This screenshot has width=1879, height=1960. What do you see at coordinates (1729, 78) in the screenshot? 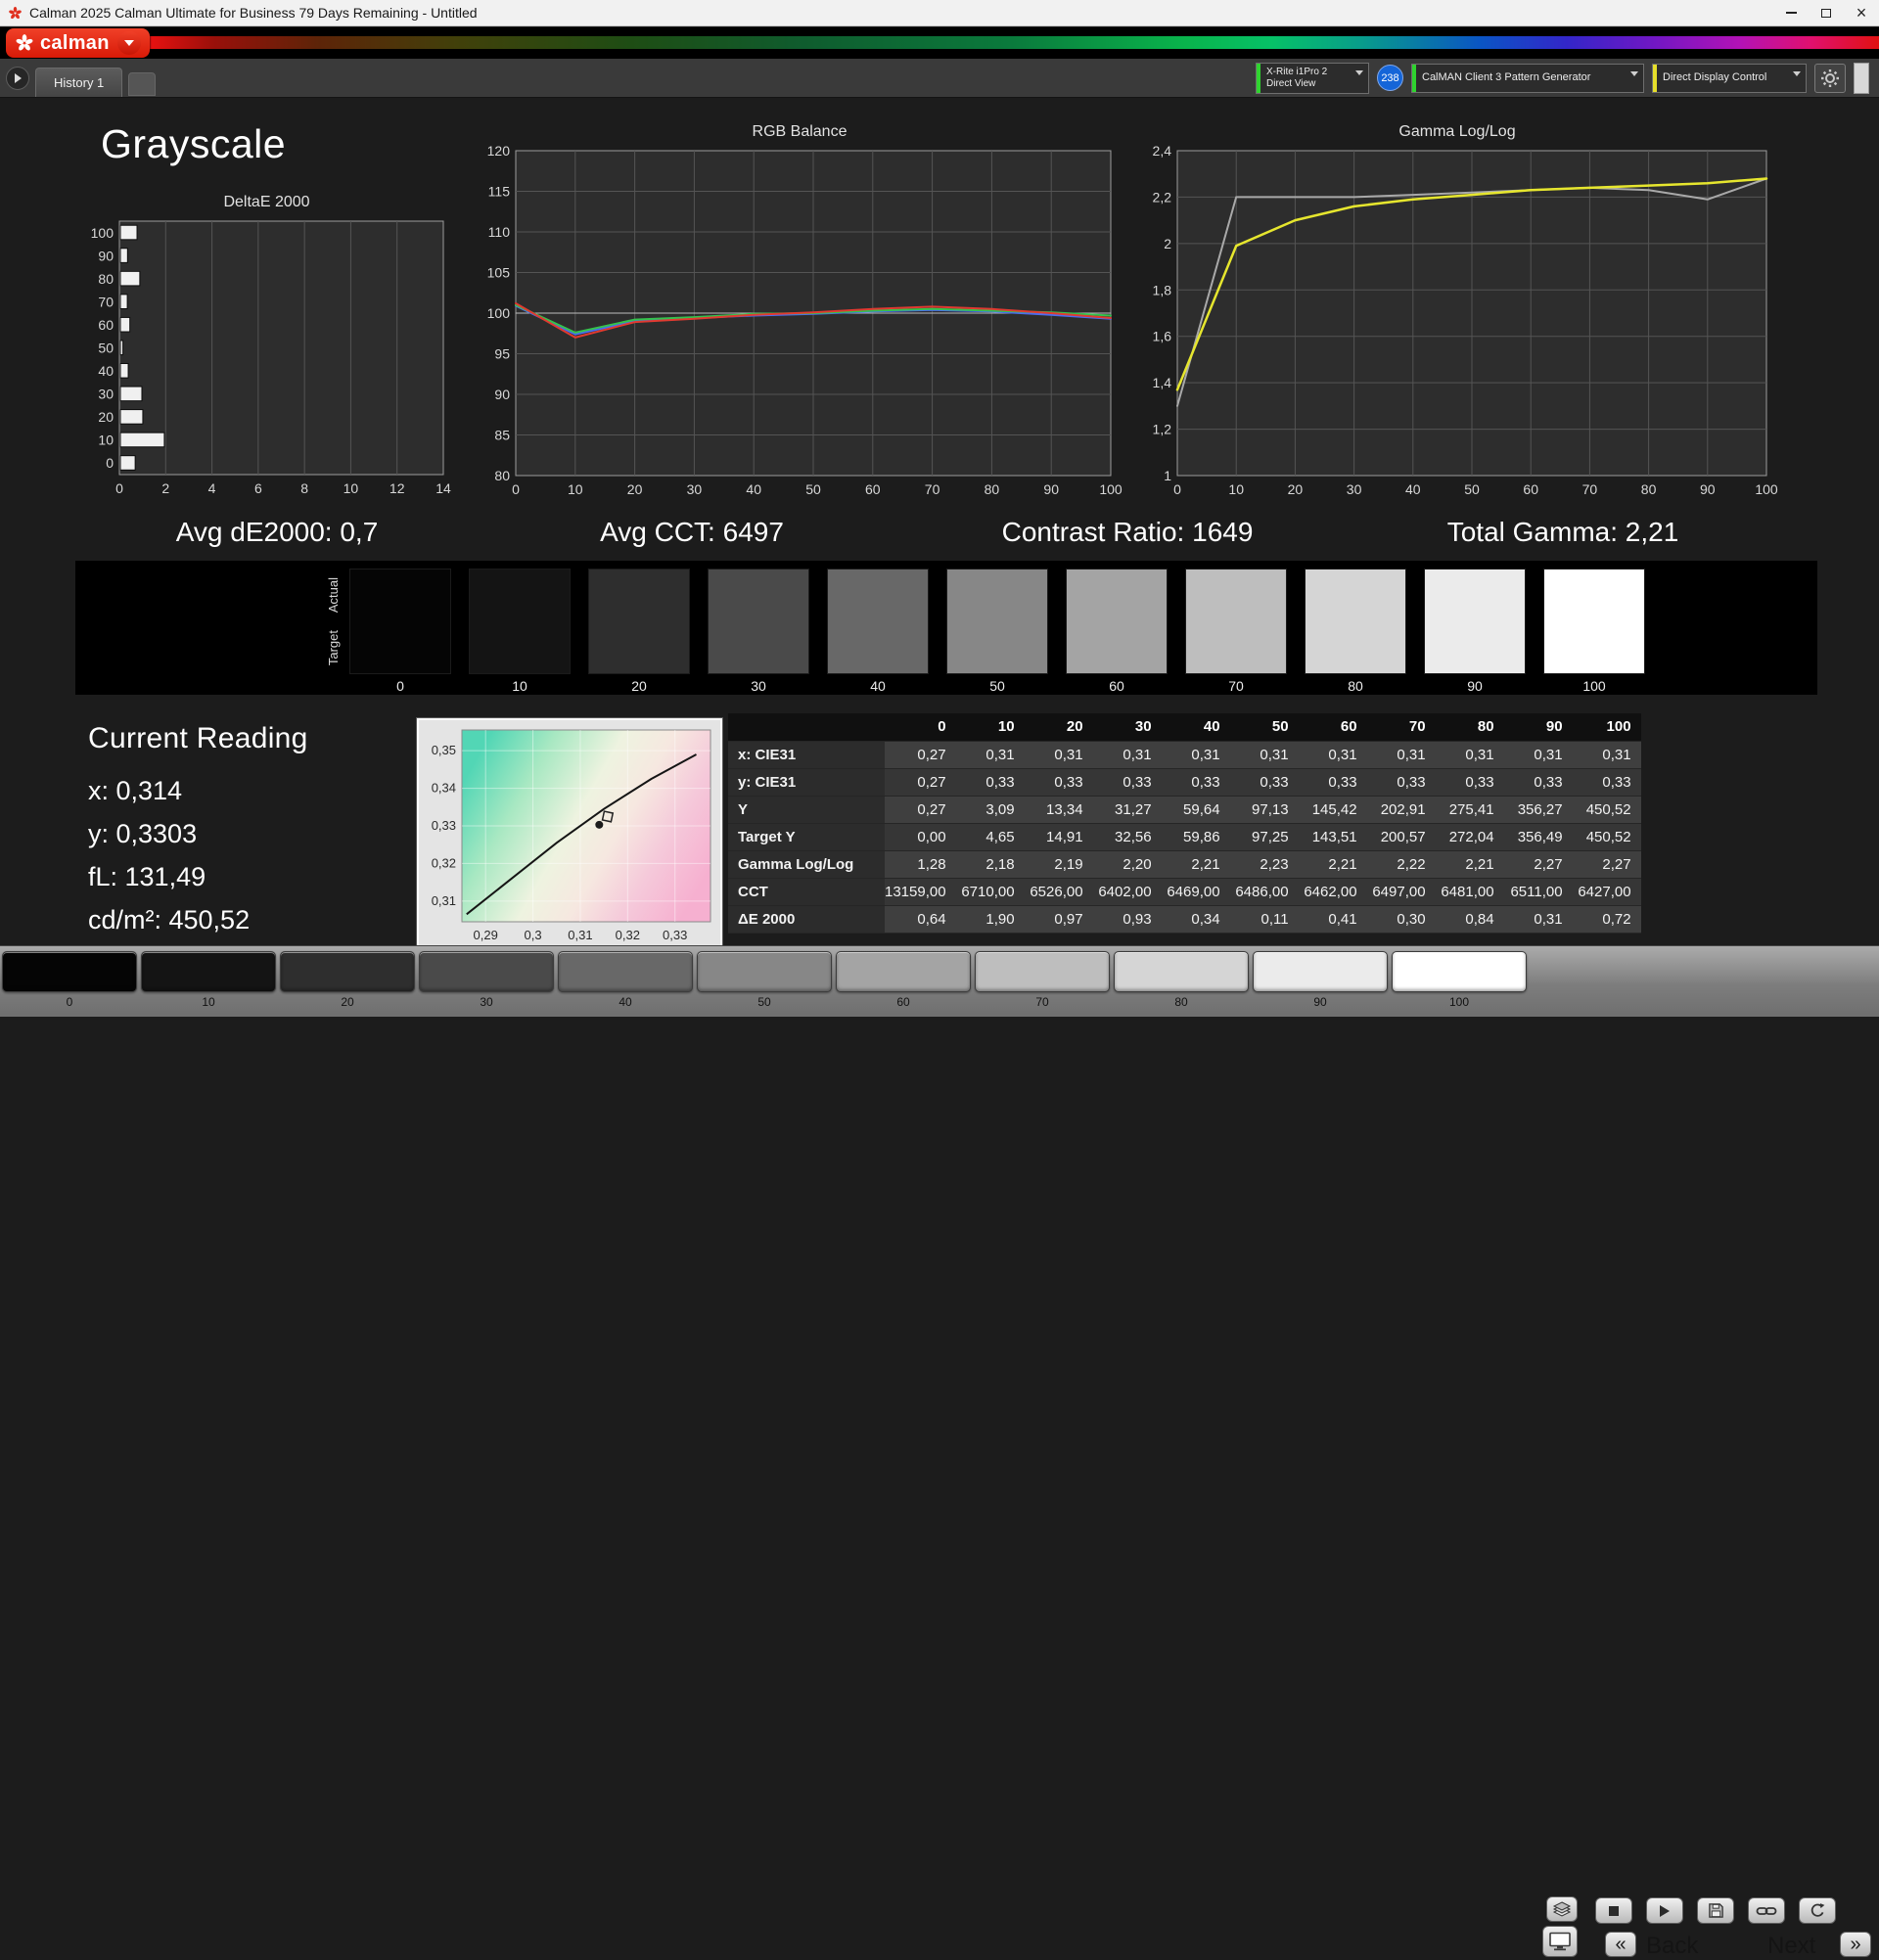
I see `display-control-dropdown: Direct Display Control` at bounding box center [1729, 78].